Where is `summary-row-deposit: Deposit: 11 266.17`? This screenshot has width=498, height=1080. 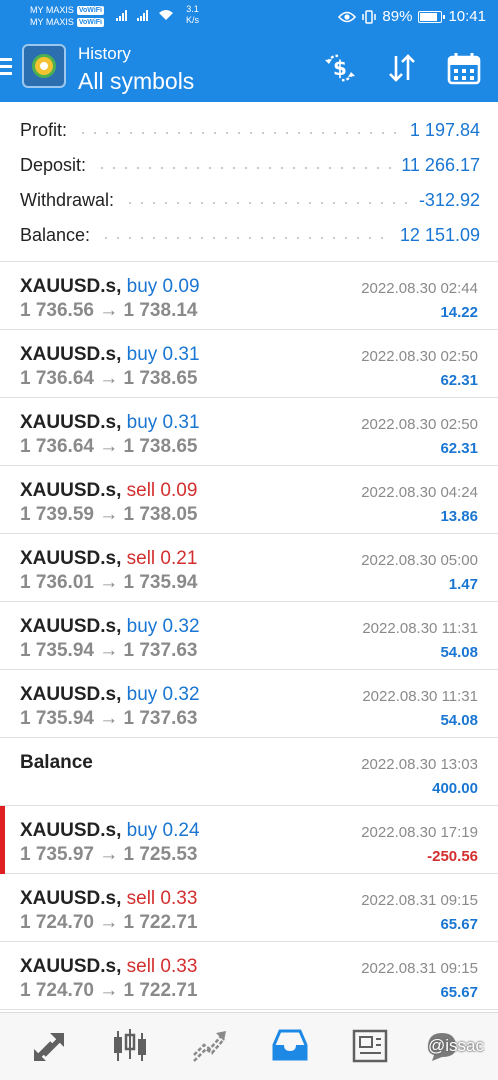 summary-row-deposit: Deposit: 11 266.17 is located at coordinates (250, 165).